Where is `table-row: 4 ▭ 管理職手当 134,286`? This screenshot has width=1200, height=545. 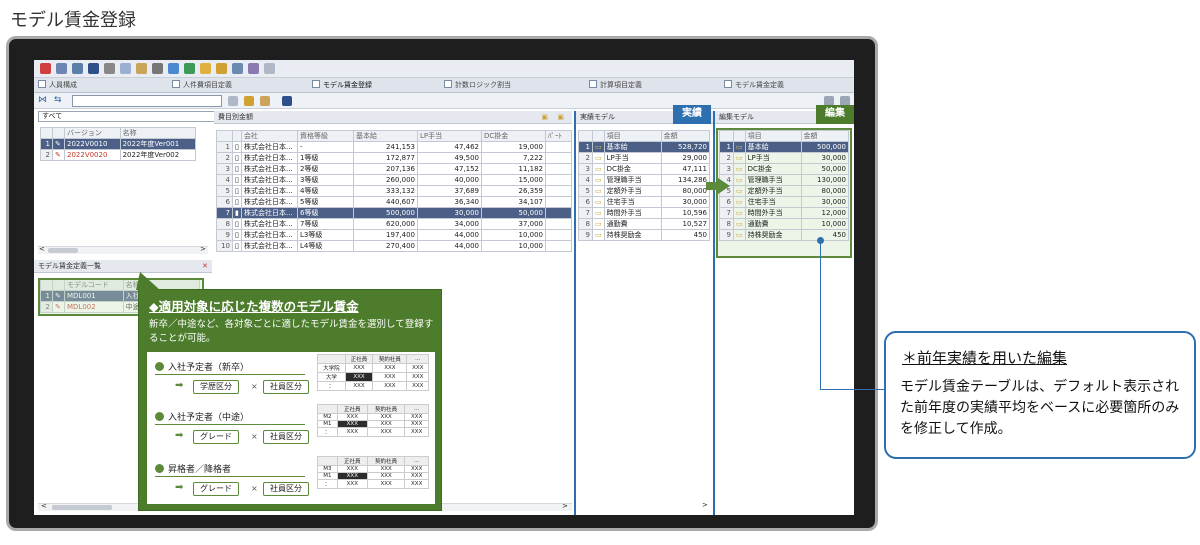
table-row: 4 ▭ 管理職手当 134,286 is located at coordinates (644, 180).